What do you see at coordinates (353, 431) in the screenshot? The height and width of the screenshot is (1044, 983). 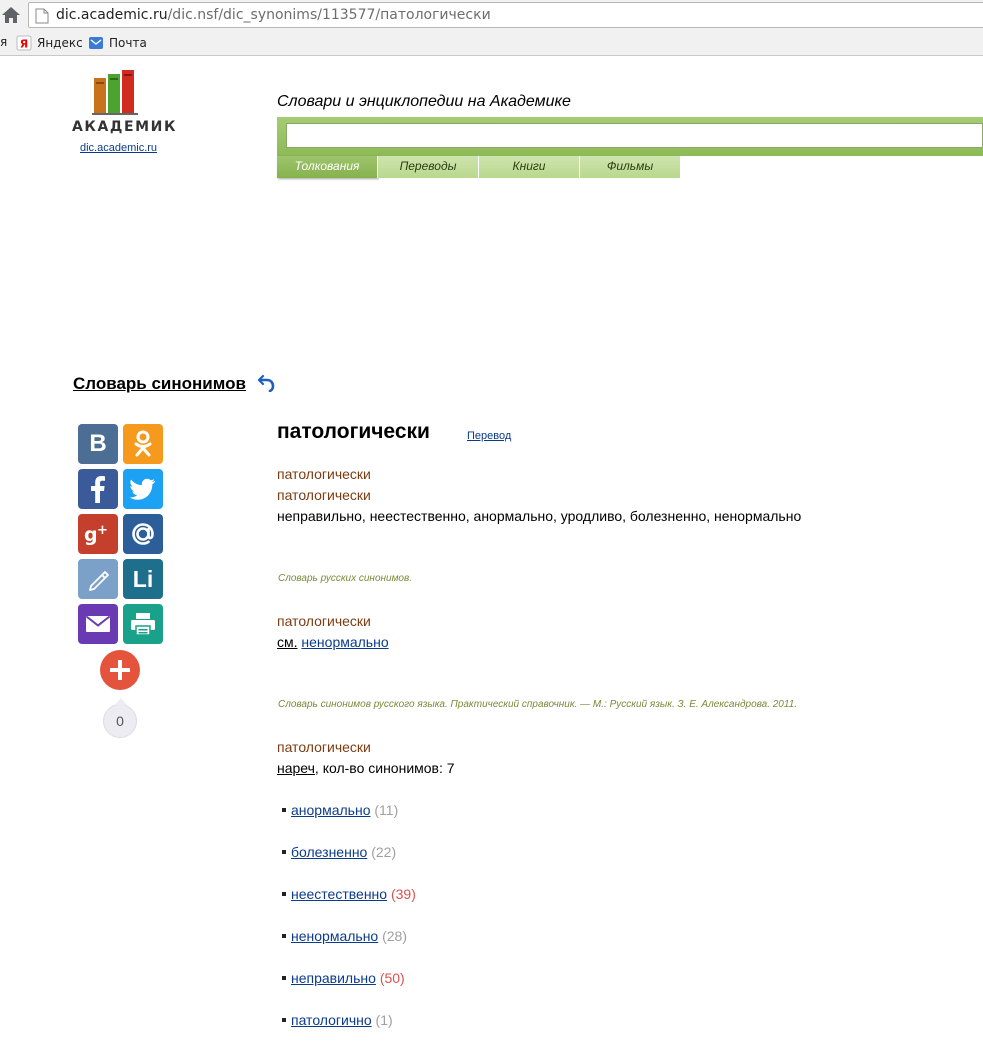 I see `page-title: патологически` at bounding box center [353, 431].